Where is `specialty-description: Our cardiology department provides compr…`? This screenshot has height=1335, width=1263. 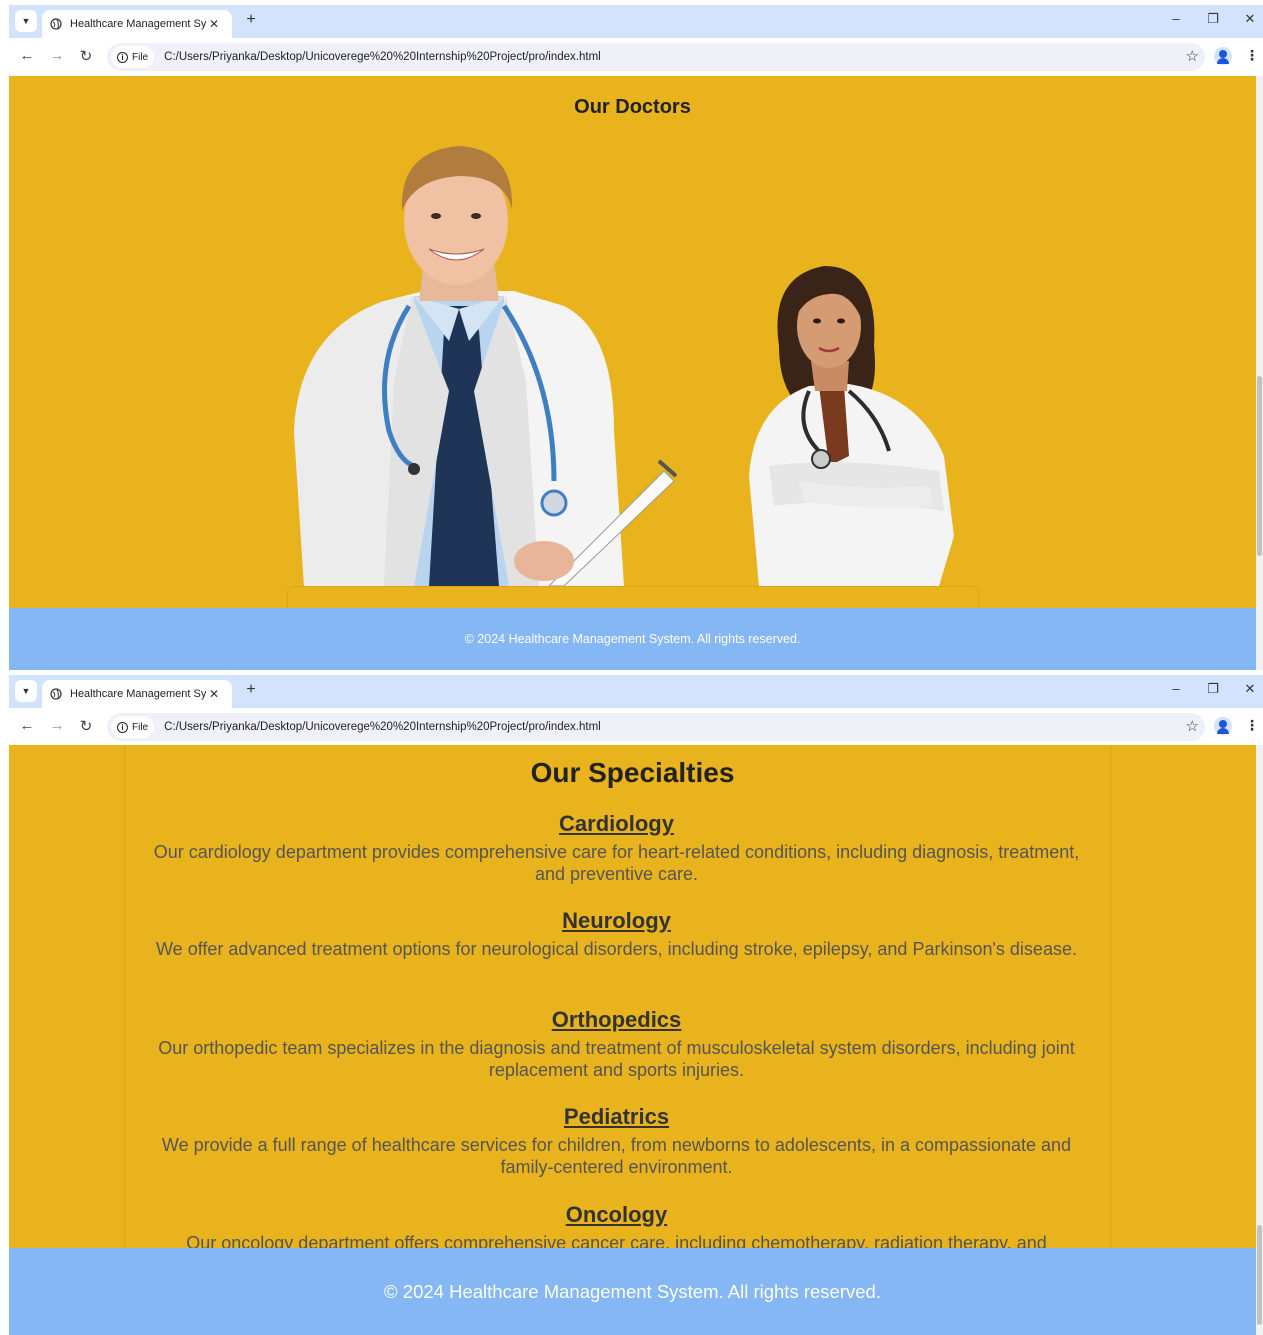
specialty-description: Our cardiology department provides compr… is located at coordinates (616, 863).